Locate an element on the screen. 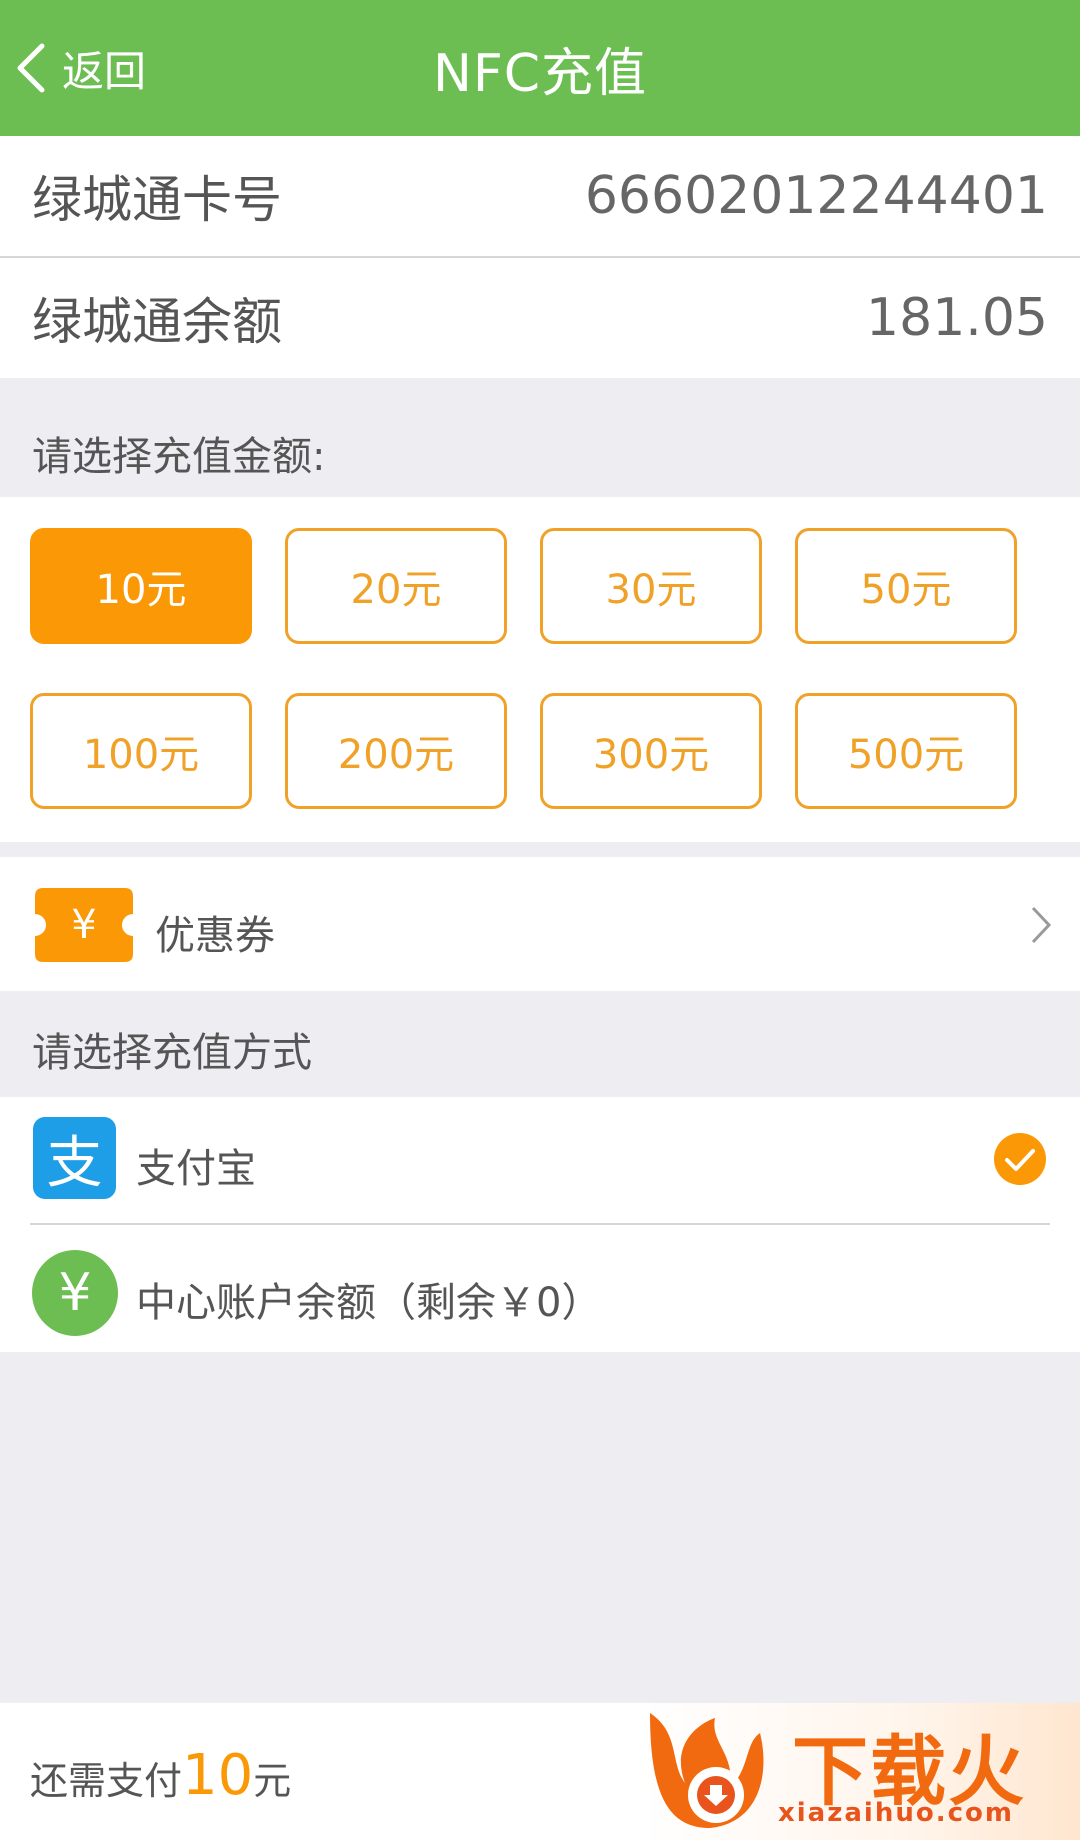 The height and width of the screenshot is (1840, 1080). checkmark-icon is located at coordinates (1020, 1159).